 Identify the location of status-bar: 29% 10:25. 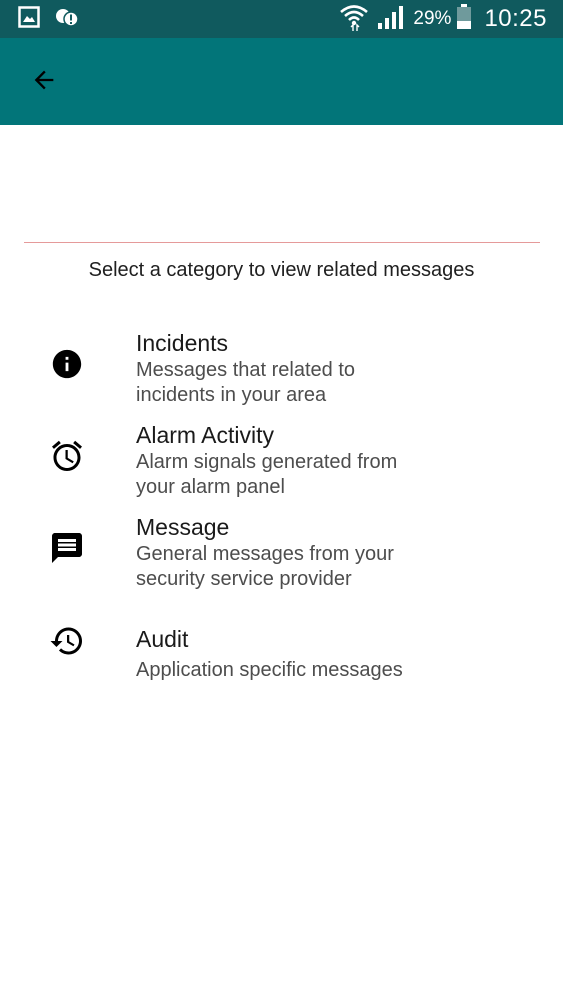
(281, 19).